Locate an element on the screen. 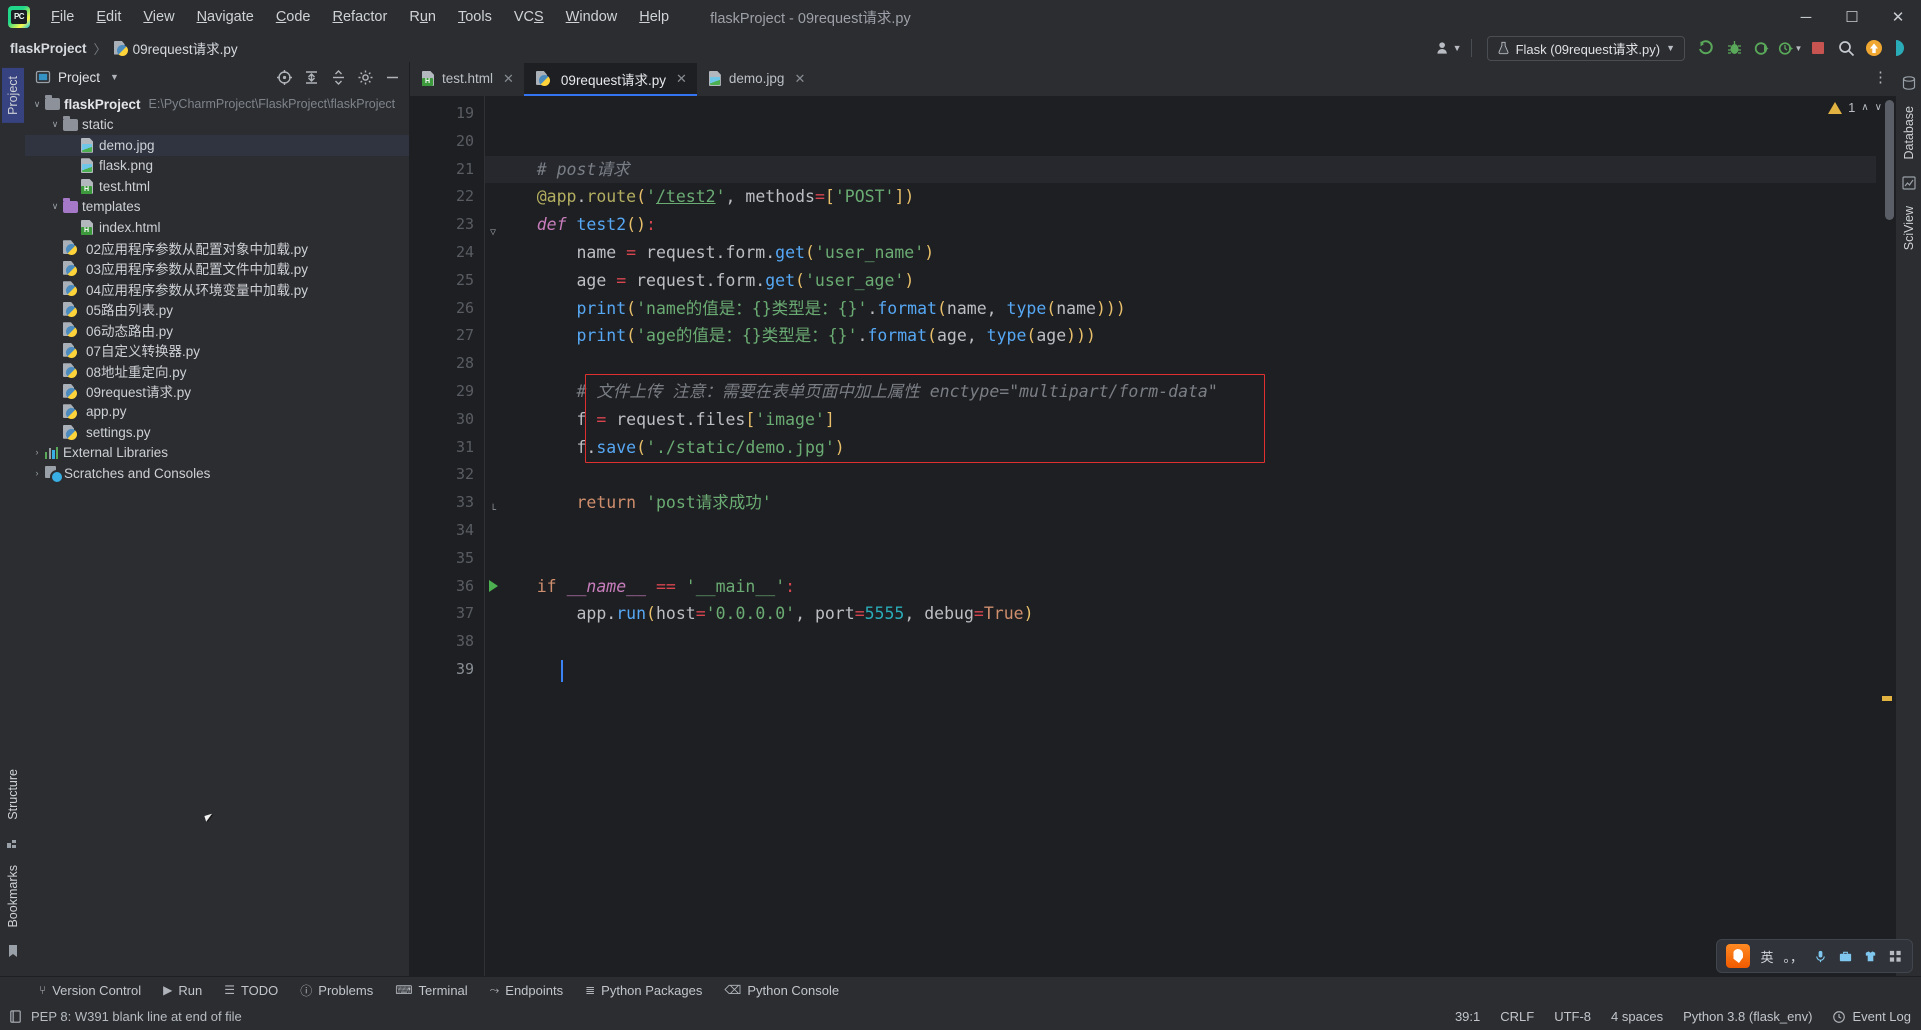 This screenshot has width=1921, height=1030. tool-window-run: ▶ Run is located at coordinates (182, 990).